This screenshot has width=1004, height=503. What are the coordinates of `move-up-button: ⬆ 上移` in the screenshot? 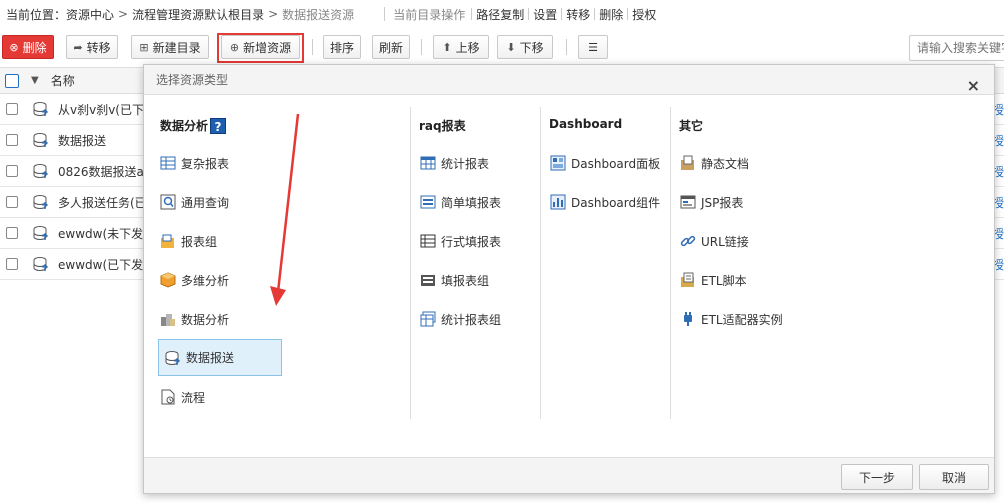 It's located at (461, 47).